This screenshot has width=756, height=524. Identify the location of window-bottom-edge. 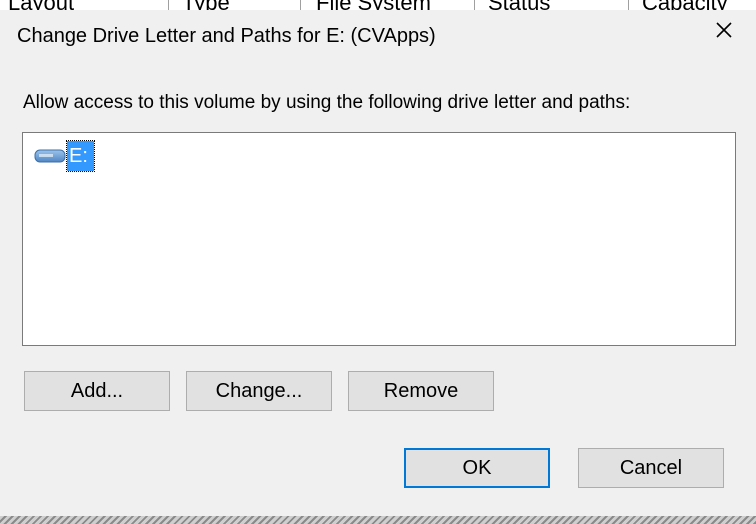
(378, 520).